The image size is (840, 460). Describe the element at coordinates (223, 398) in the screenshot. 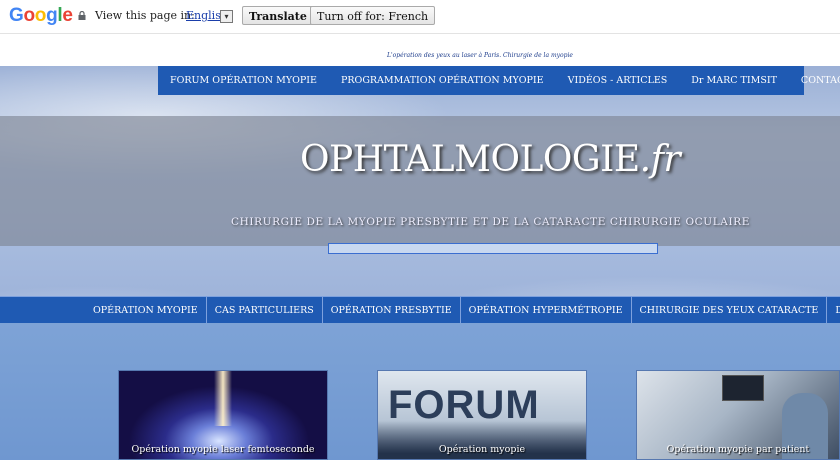

I see `laser-beam-image` at that location.